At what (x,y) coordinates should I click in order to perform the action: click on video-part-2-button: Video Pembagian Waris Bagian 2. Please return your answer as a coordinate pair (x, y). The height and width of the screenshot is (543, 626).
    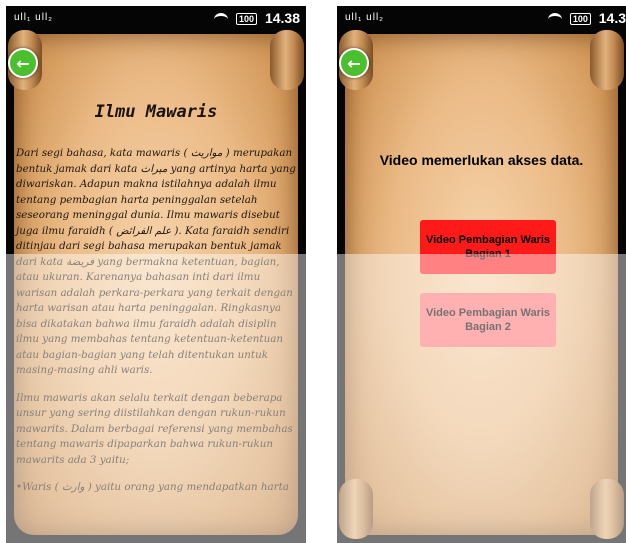
    Looking at the image, I should click on (488, 320).